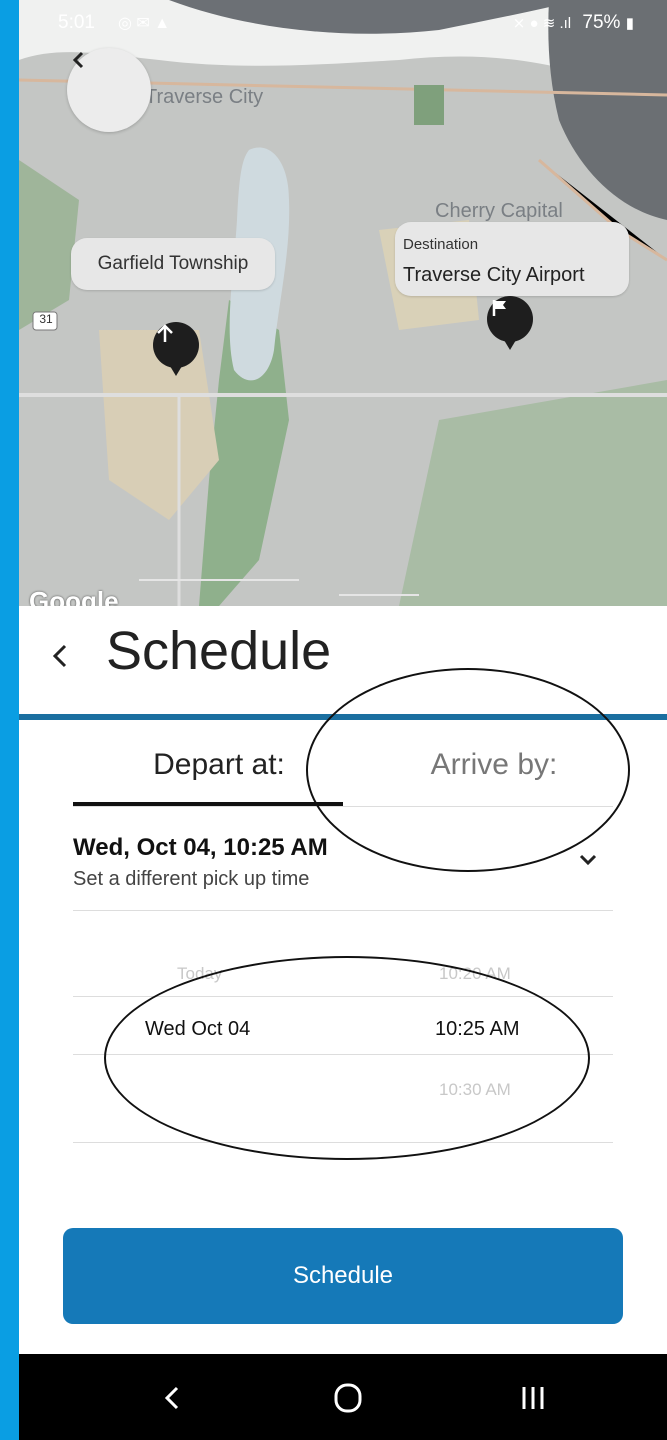  I want to click on selected-datetime-subtext: Set a different pick up time, so click(191, 879).